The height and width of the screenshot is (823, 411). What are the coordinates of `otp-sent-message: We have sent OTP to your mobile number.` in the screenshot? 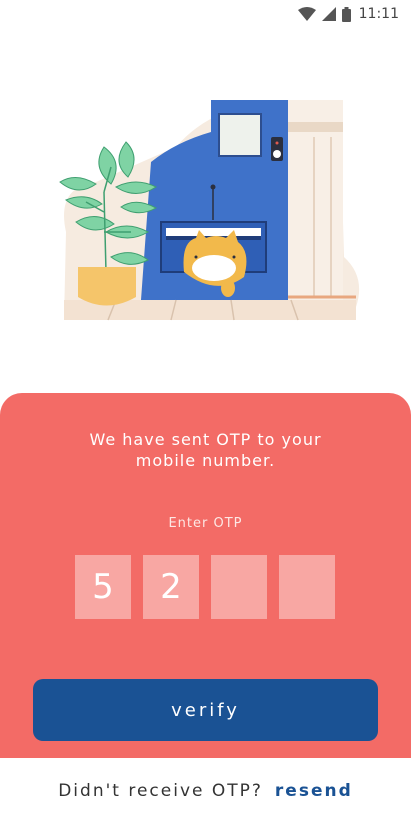 It's located at (205, 450).